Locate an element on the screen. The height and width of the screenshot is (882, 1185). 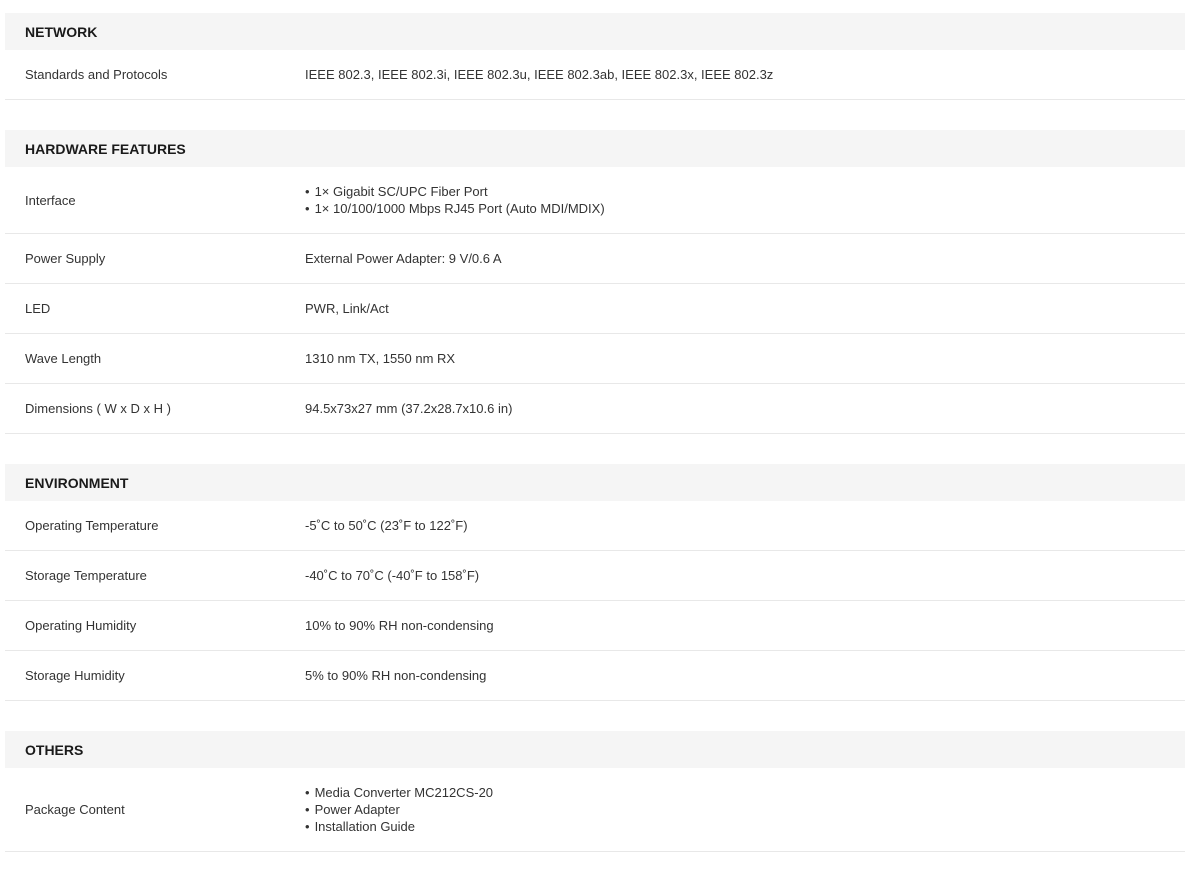
section-title: HARDWARE FEATURES is located at coordinates (105, 148).